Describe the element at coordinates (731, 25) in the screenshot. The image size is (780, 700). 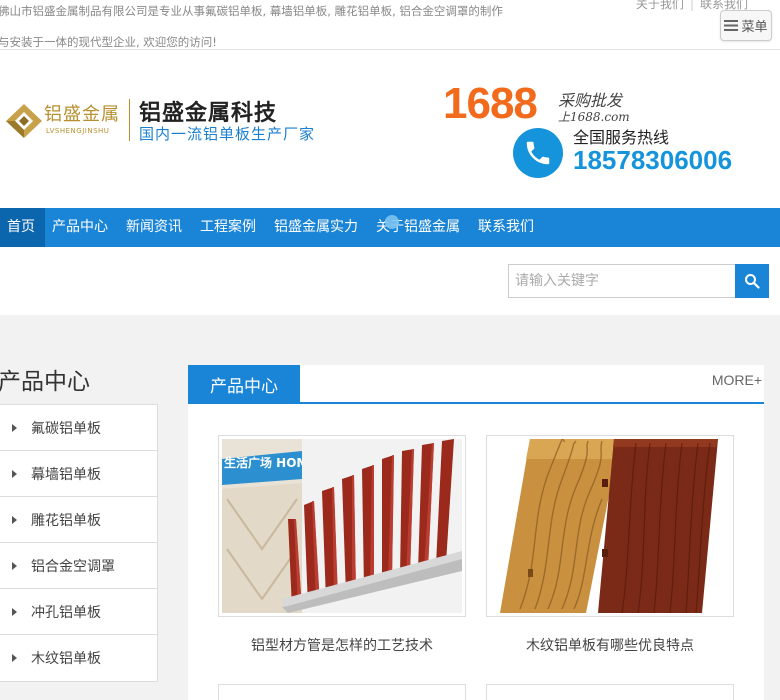
I see `hamburger-icon` at that location.